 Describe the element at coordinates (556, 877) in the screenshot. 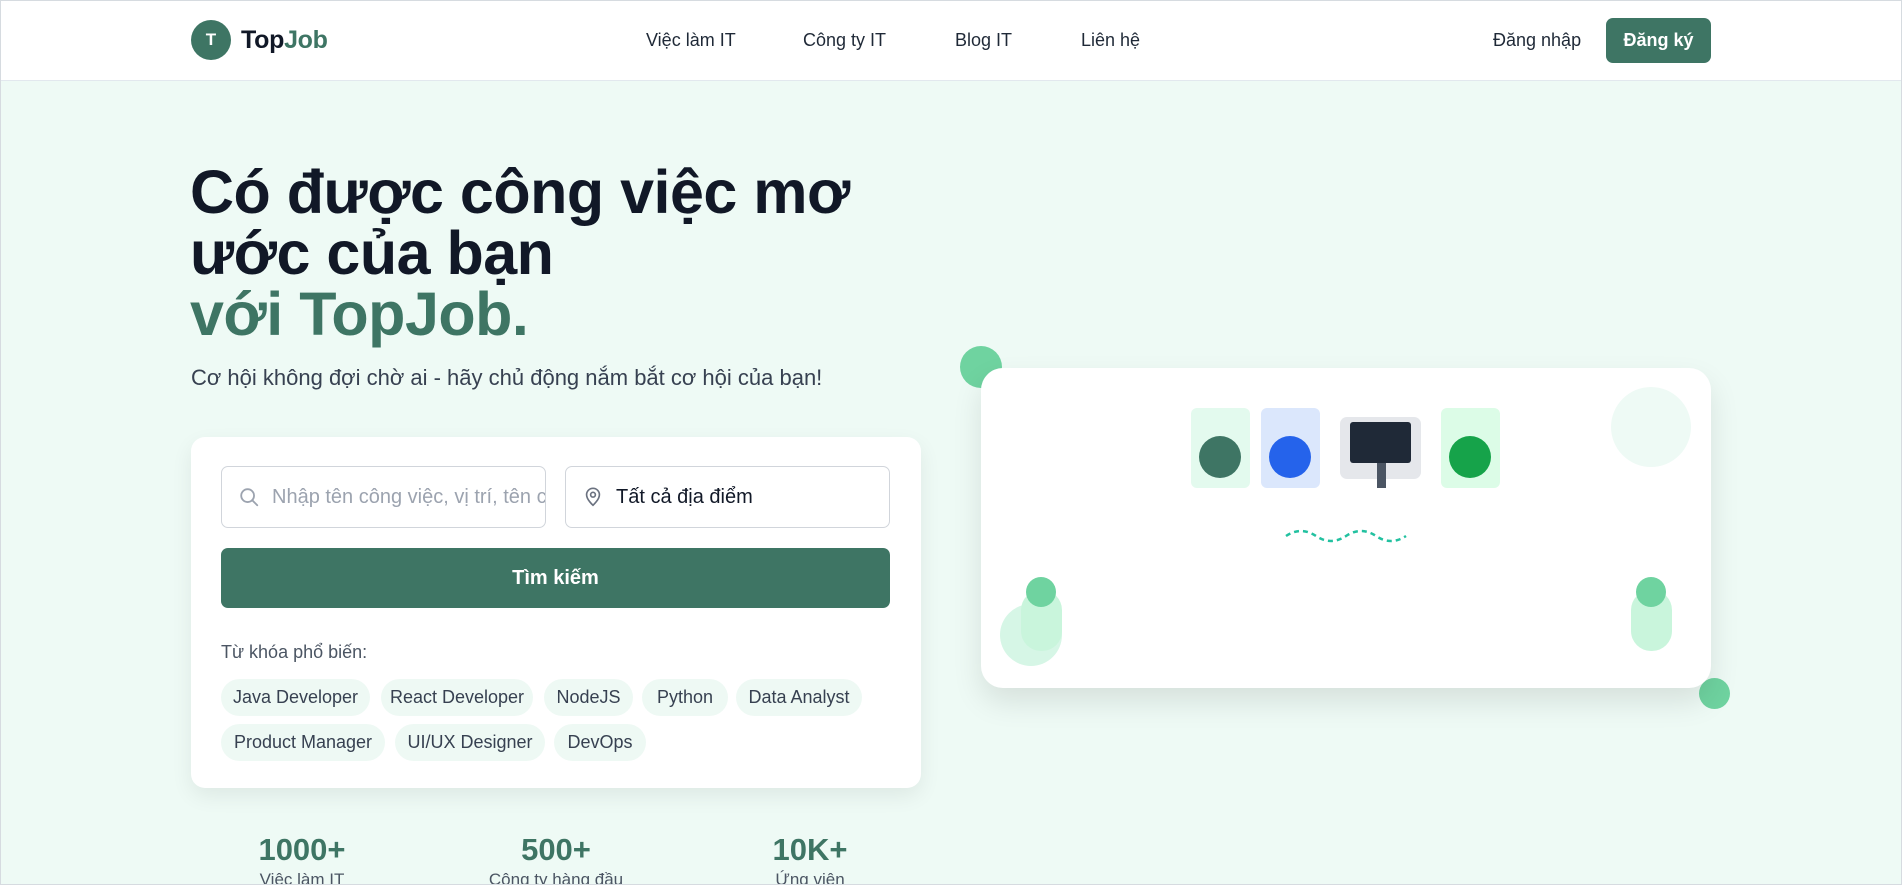

I see `stat-label: Công ty hàng đầu` at that location.